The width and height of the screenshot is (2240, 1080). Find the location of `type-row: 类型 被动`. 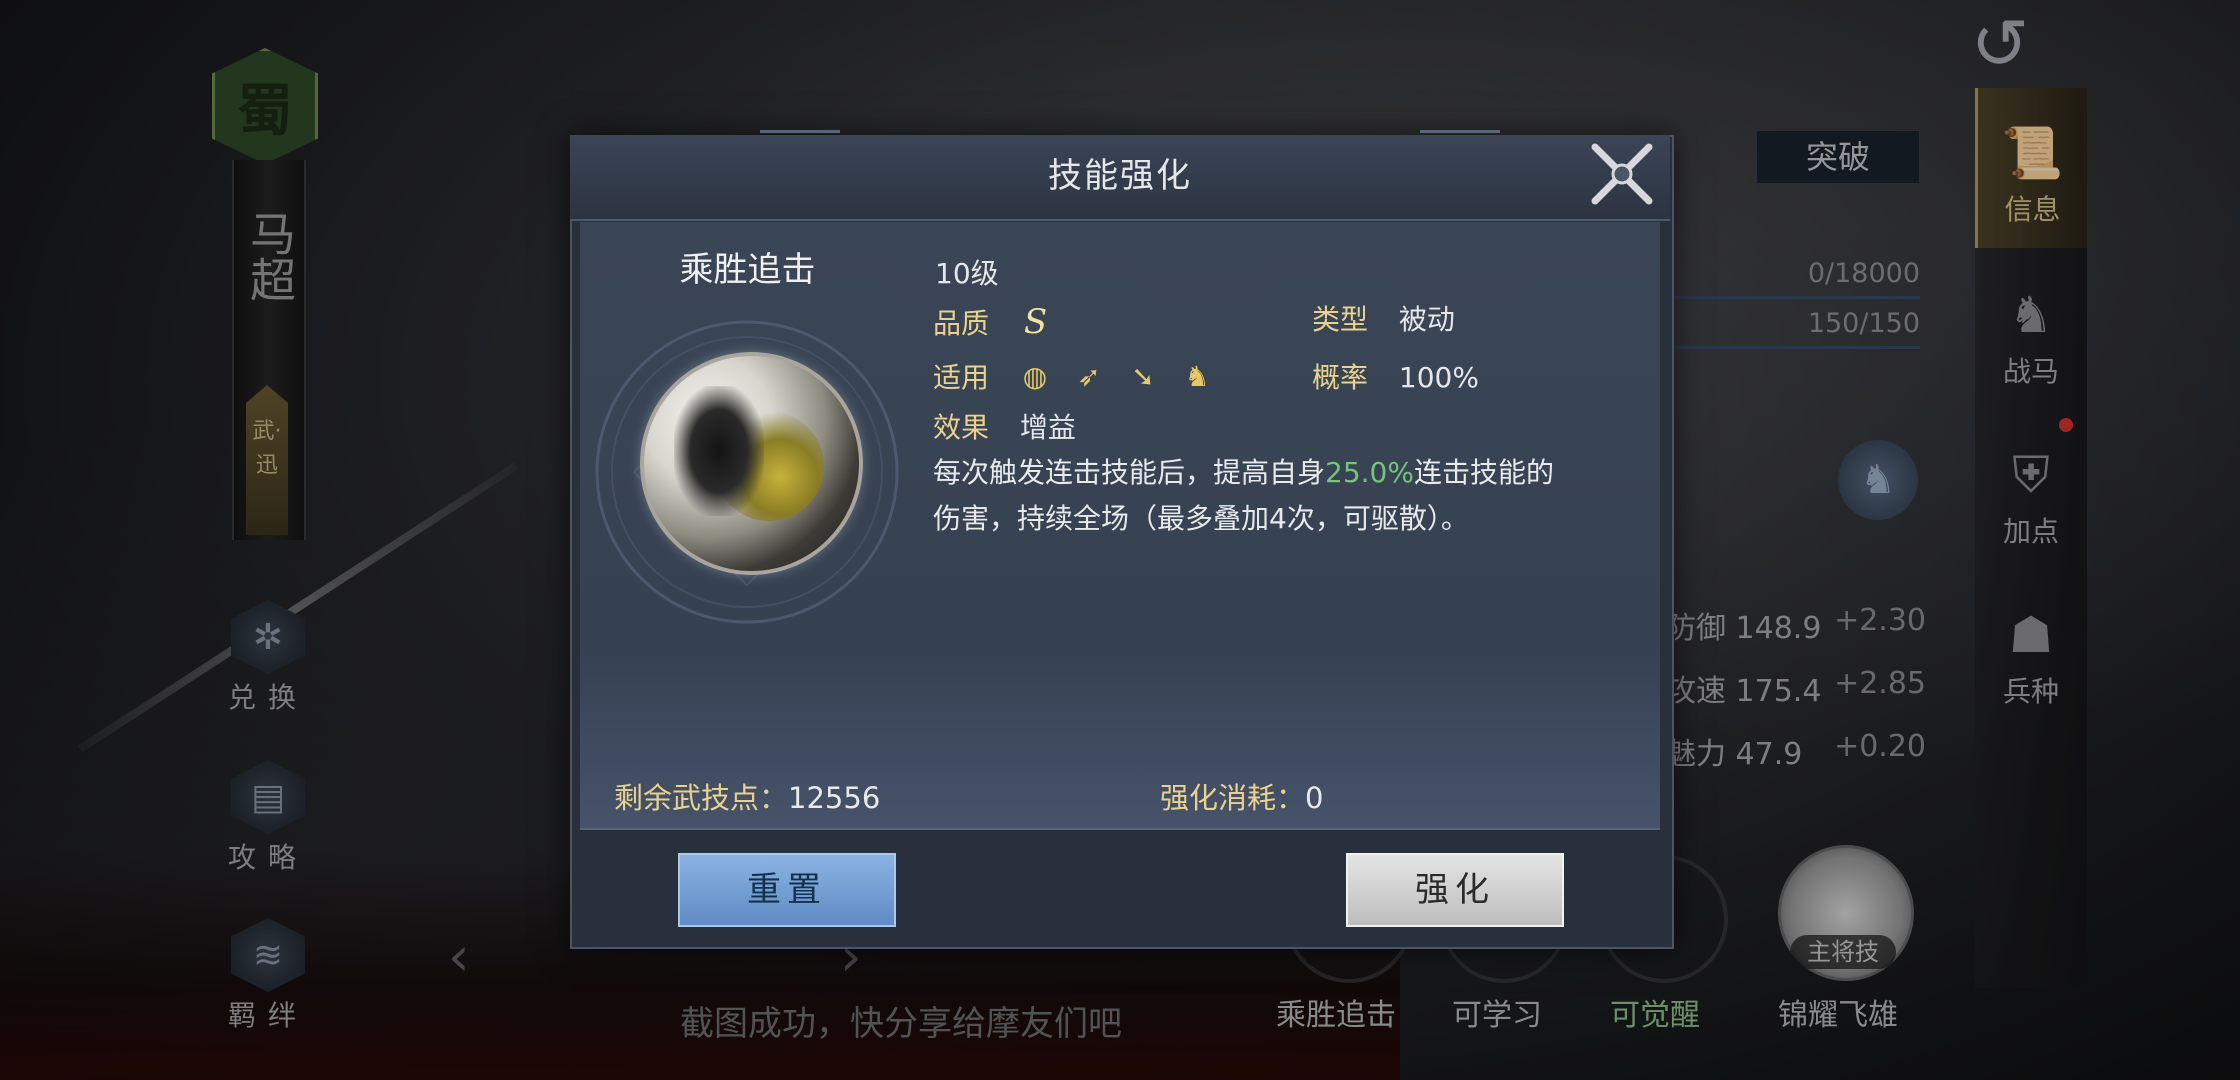

type-row: 类型 被动 is located at coordinates (1383, 318).